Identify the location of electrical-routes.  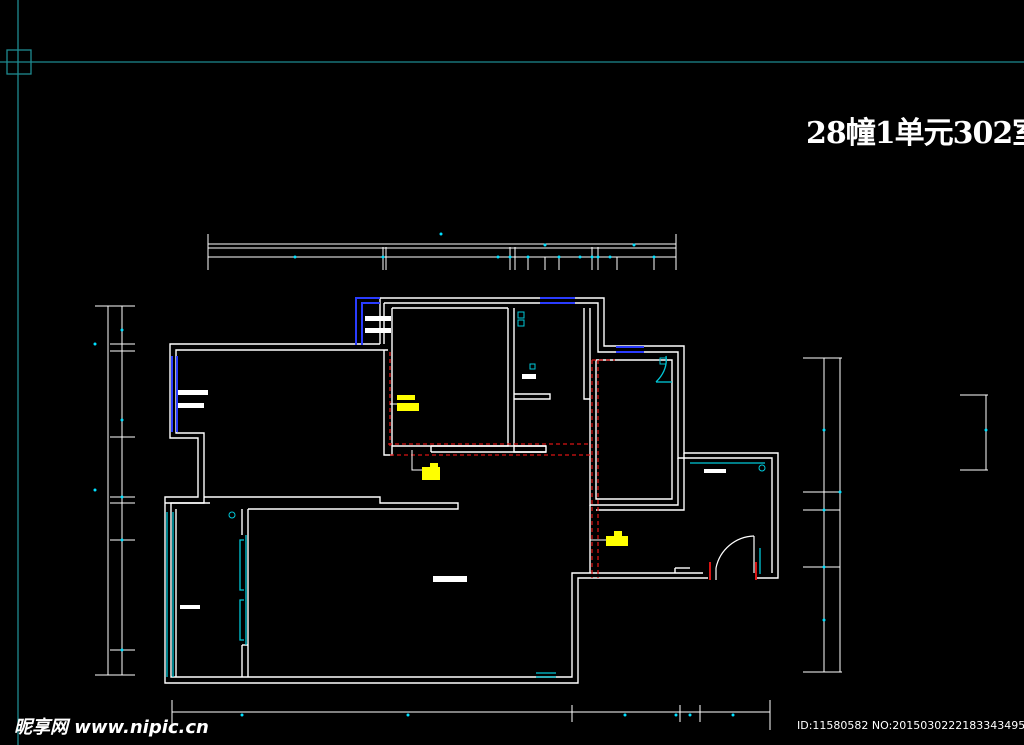
(501, 465).